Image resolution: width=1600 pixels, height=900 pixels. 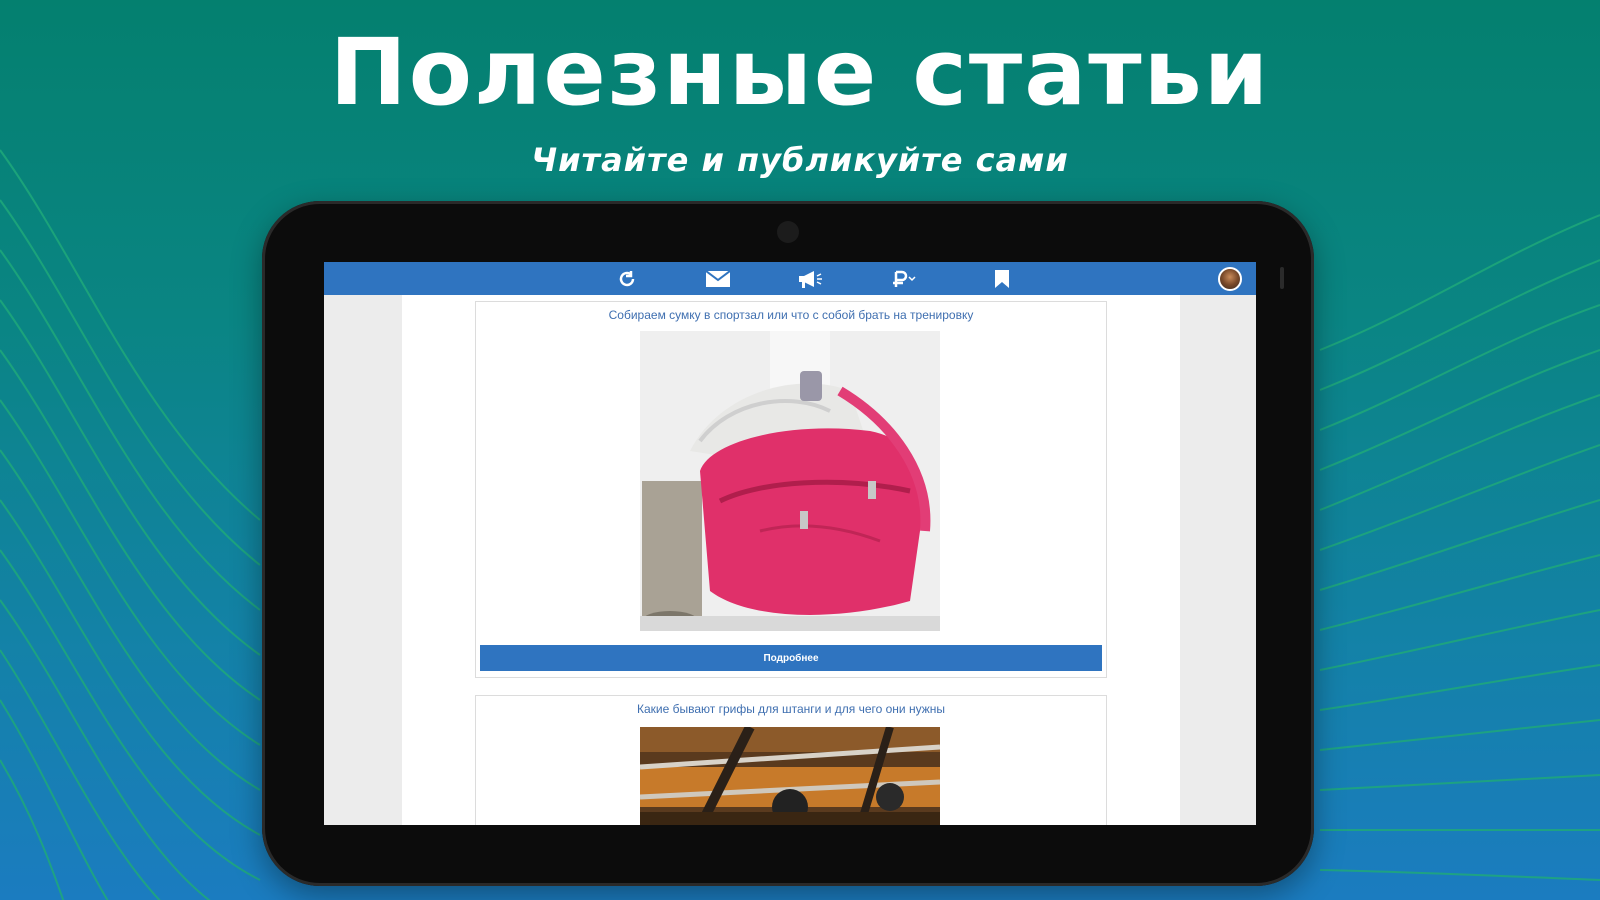 What do you see at coordinates (791, 658) in the screenshot?
I see `read-more-button: Подробнее` at bounding box center [791, 658].